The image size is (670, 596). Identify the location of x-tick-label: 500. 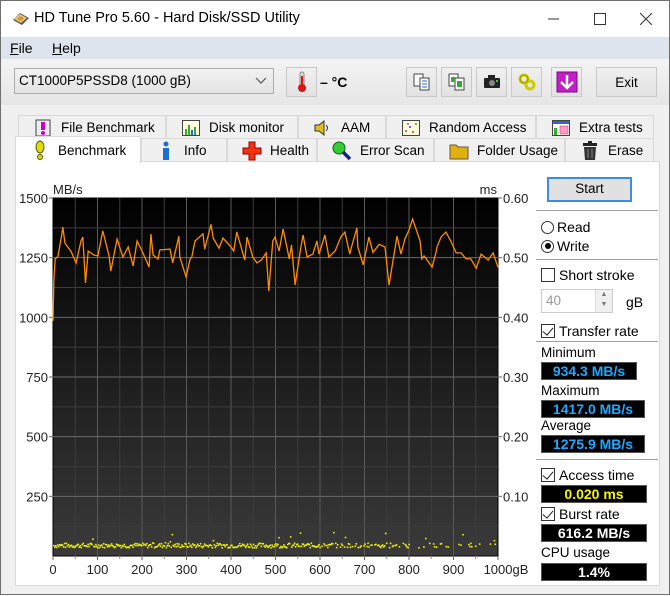
(276, 569).